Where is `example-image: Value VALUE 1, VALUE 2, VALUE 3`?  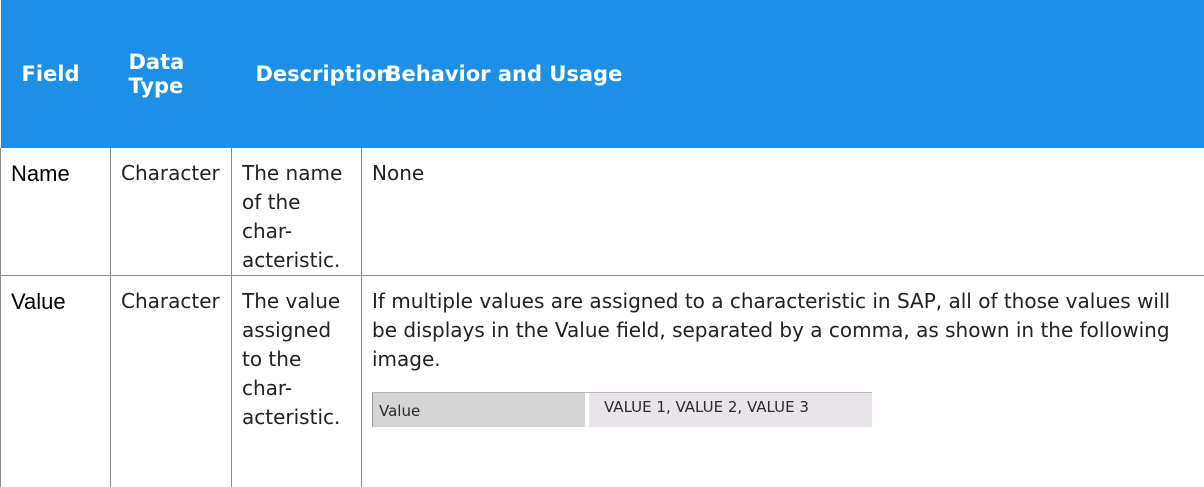
example-image: Value VALUE 1, VALUE 2, VALUE 3 is located at coordinates (622, 409).